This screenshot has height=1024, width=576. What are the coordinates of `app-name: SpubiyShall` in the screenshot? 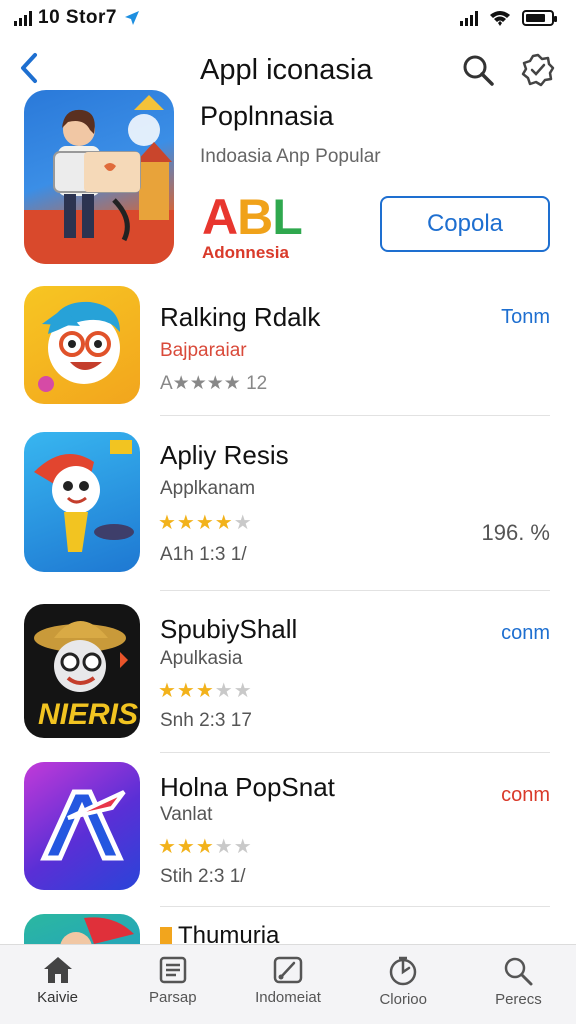 It's located at (229, 629).